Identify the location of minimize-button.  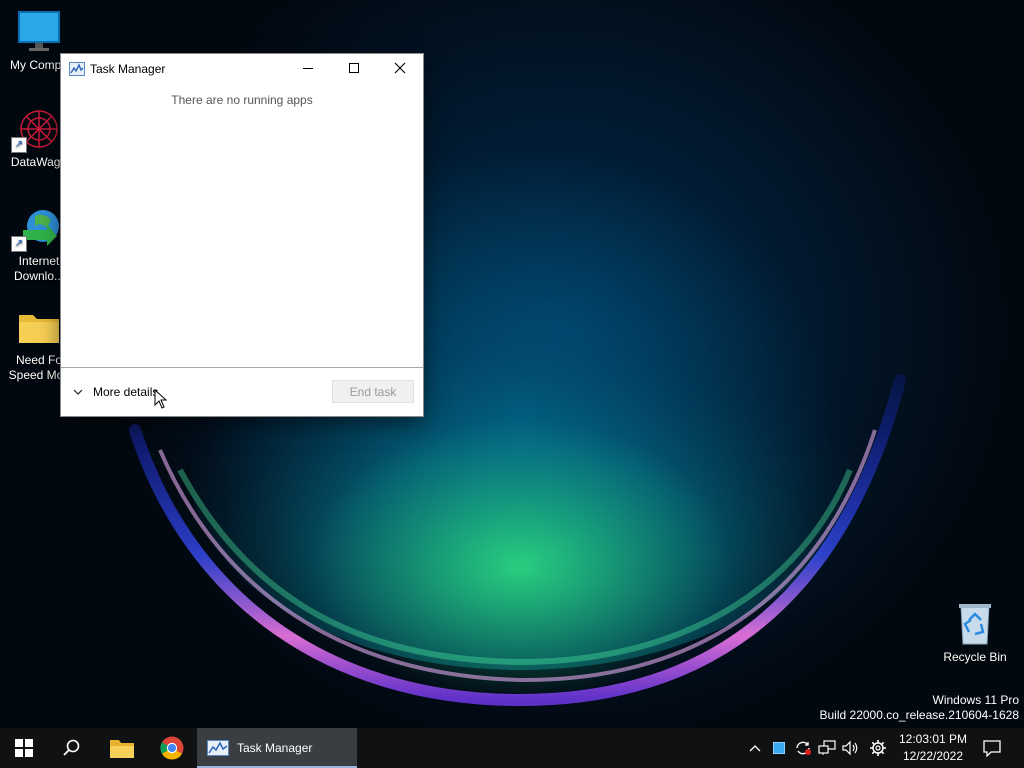
(308, 68).